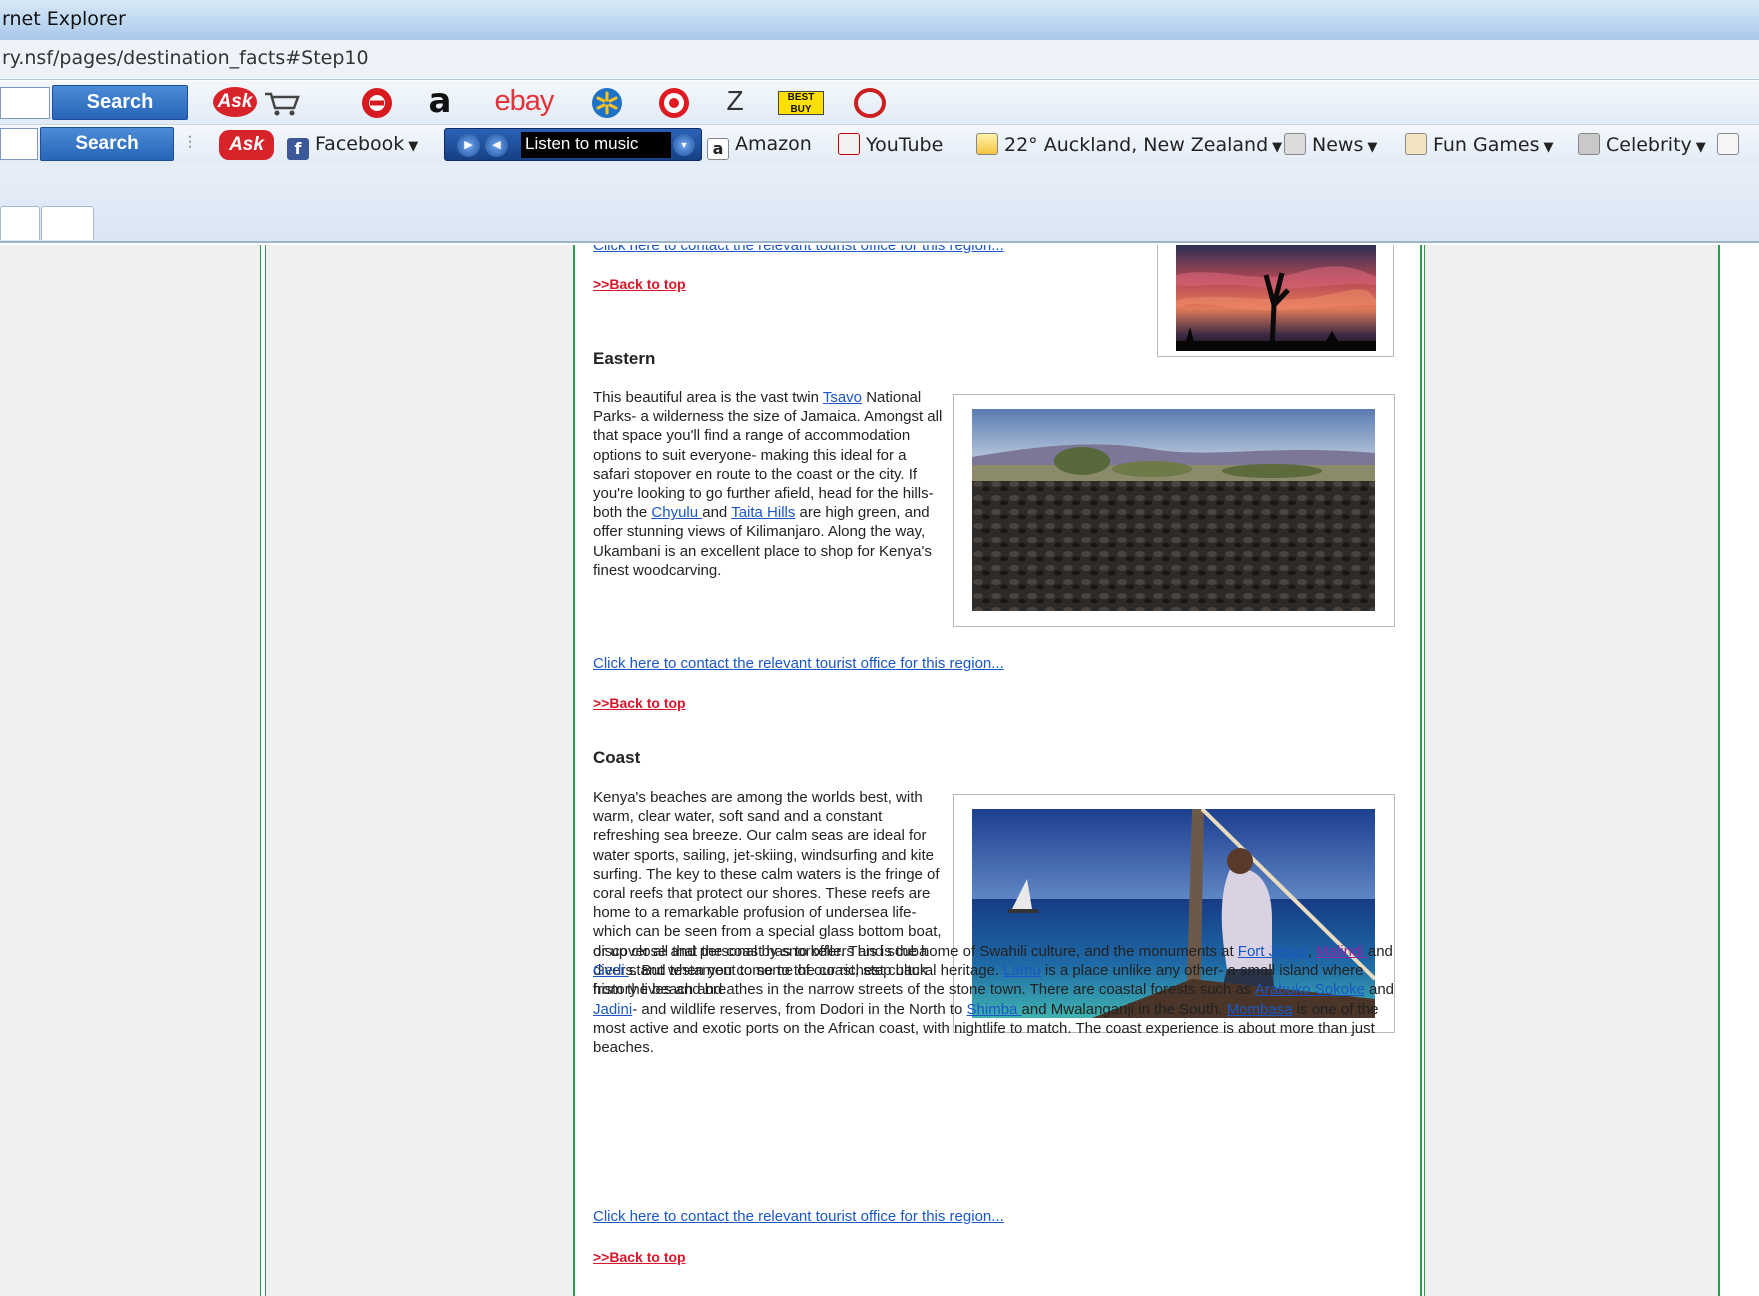  Describe the element at coordinates (849, 144) in the screenshot. I see `youtube-icon` at that location.